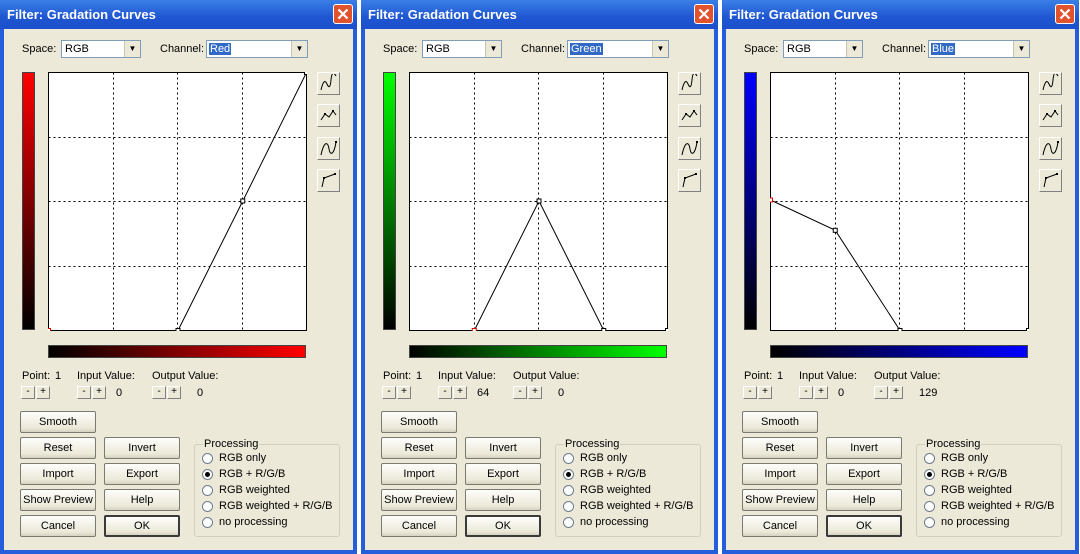 This screenshot has height=554, width=1080. I want to click on channel-select: Red ▼, so click(257, 49).